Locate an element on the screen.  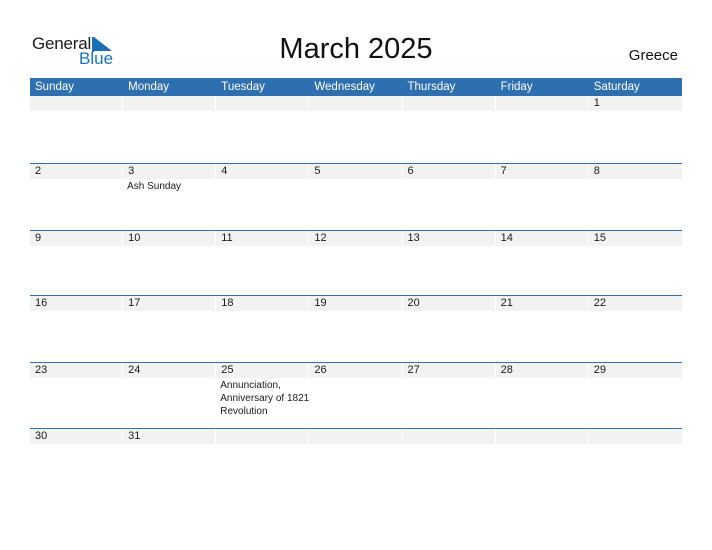
weekday-wednesday: Wednesday is located at coordinates (344, 87).